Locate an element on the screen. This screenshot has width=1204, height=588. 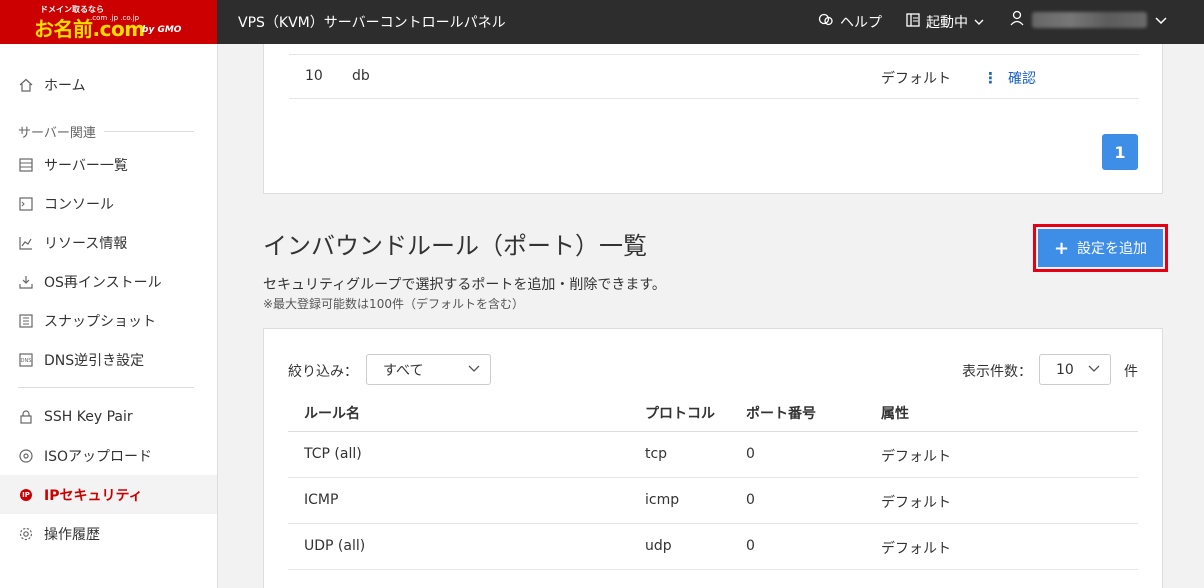
rule-protocol: udp is located at coordinates (658, 546).